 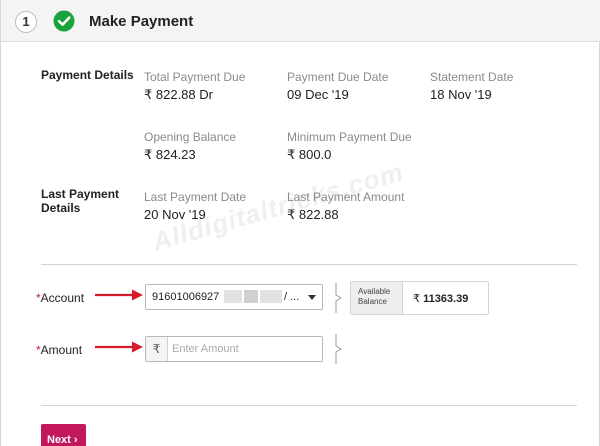 What do you see at coordinates (195, 77) in the screenshot?
I see `total-payment-due-label: Total Payment Due` at bounding box center [195, 77].